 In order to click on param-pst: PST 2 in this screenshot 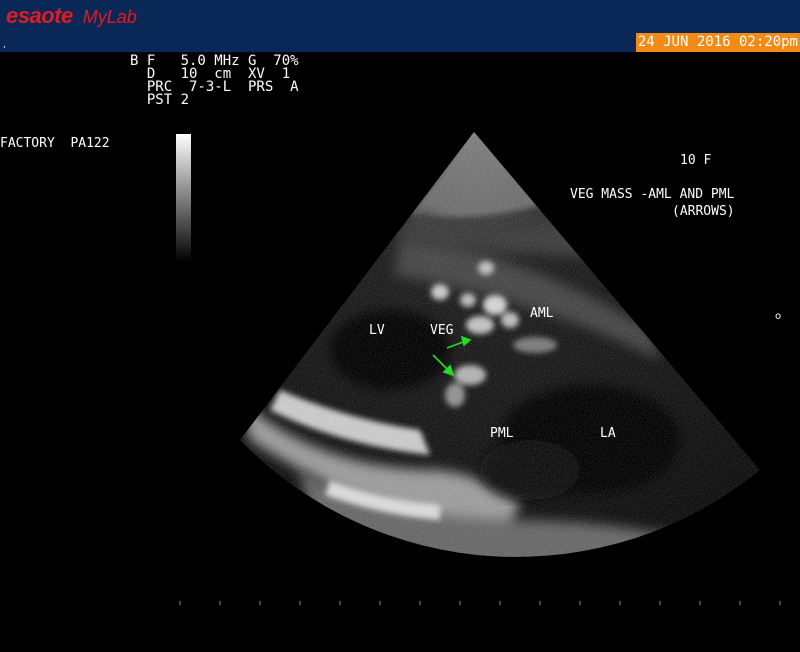, I will do `click(160, 100)`.